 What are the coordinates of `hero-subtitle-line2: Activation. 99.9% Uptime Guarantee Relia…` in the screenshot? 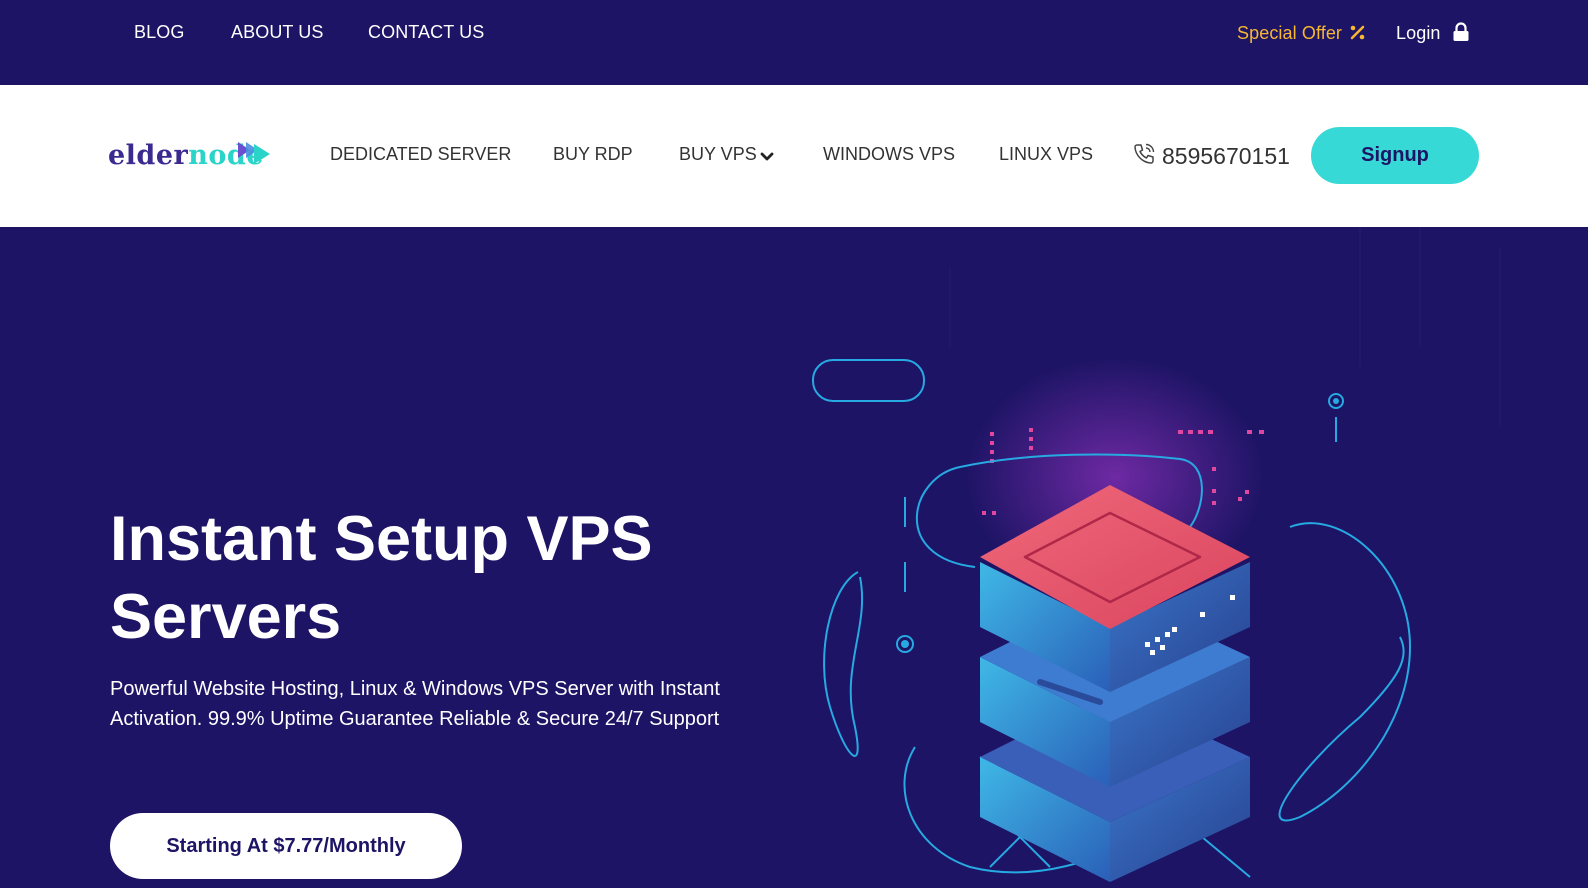 It's located at (415, 719).